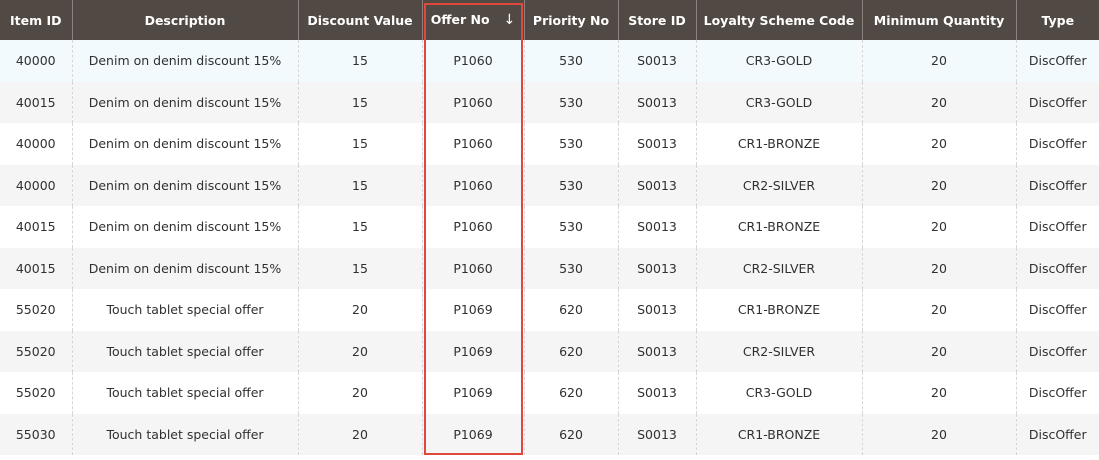 The image size is (1099, 460). I want to click on column-header-minimum-quantity: Minimum Quantity, so click(938, 20).